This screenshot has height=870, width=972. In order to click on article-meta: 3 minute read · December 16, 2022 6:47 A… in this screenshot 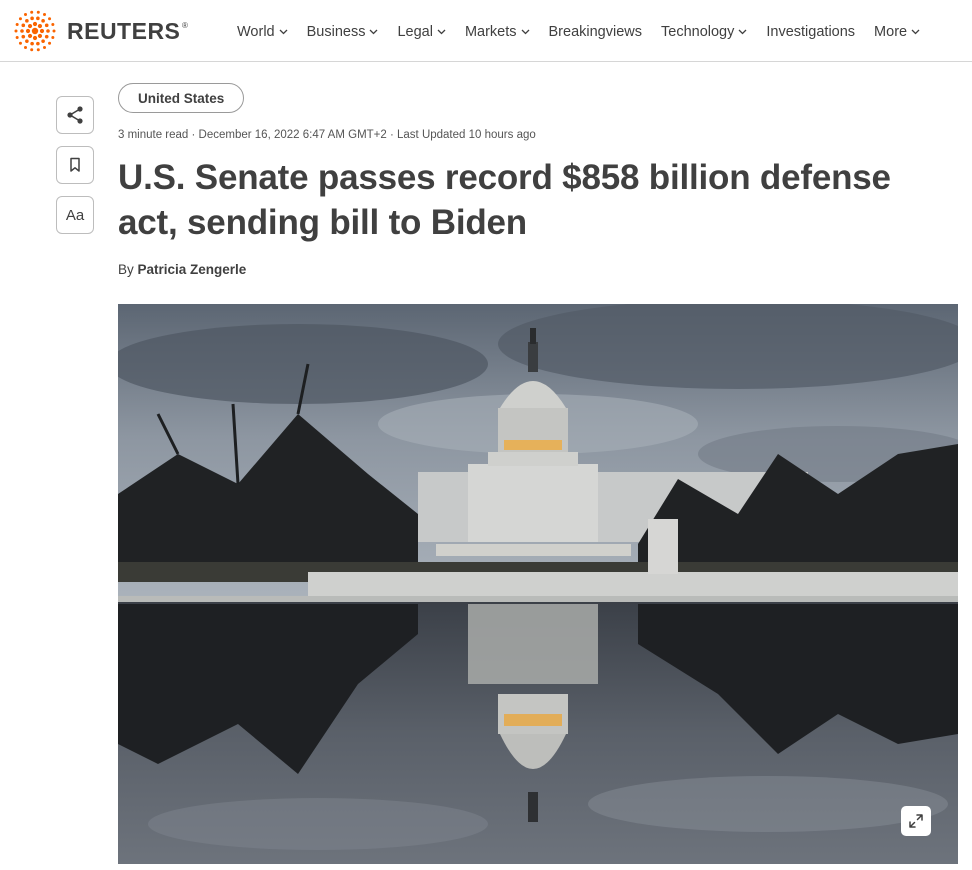, I will do `click(327, 135)`.